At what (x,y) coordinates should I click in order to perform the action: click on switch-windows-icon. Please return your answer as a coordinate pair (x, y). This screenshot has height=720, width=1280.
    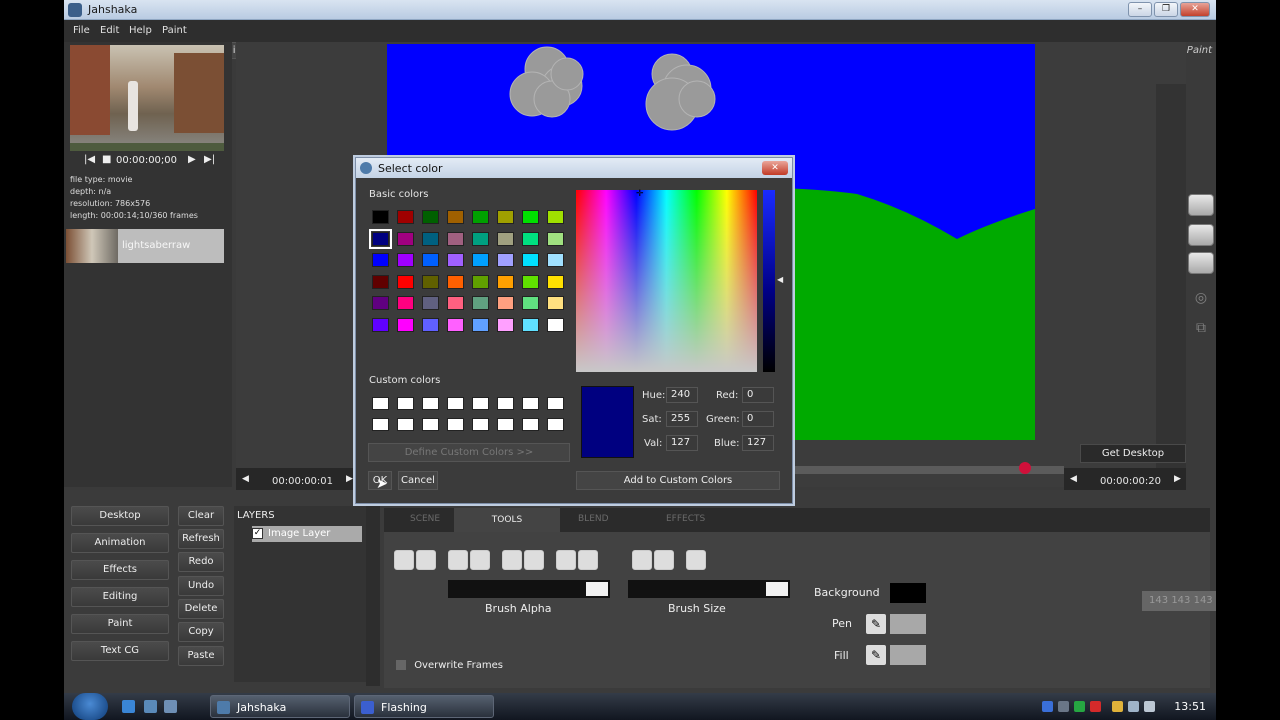
    Looking at the image, I should click on (170, 706).